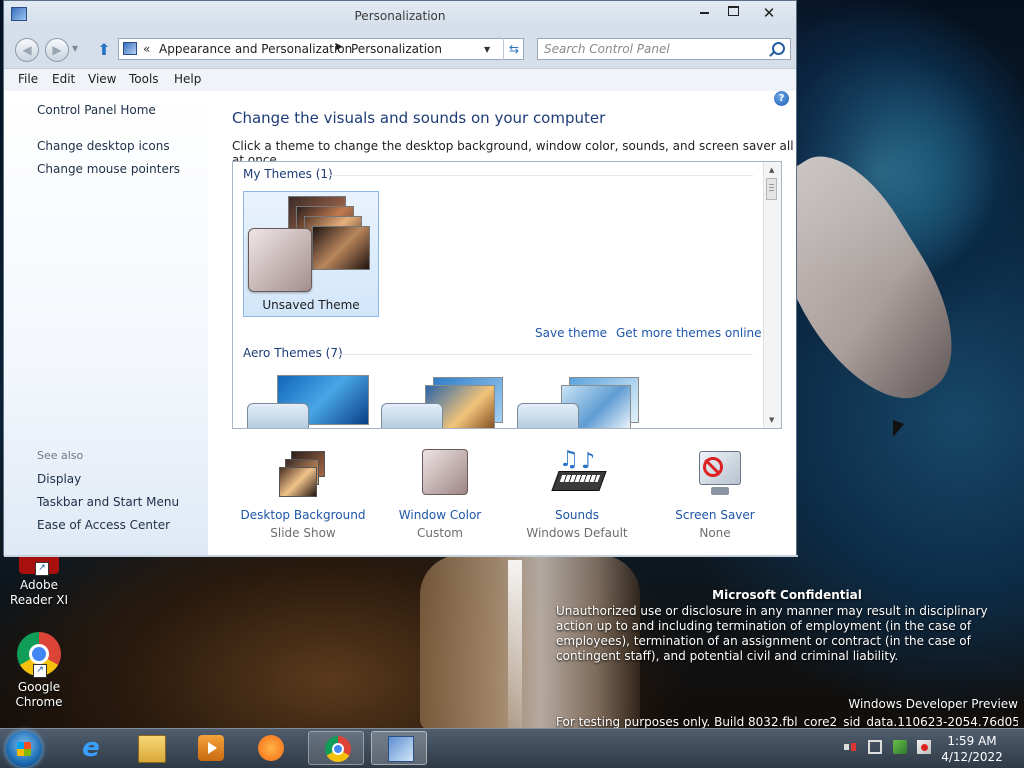 This screenshot has width=1024, height=768. Describe the element at coordinates (400, 80) in the screenshot. I see `menu-bar: File Edit View Tools Help` at that location.